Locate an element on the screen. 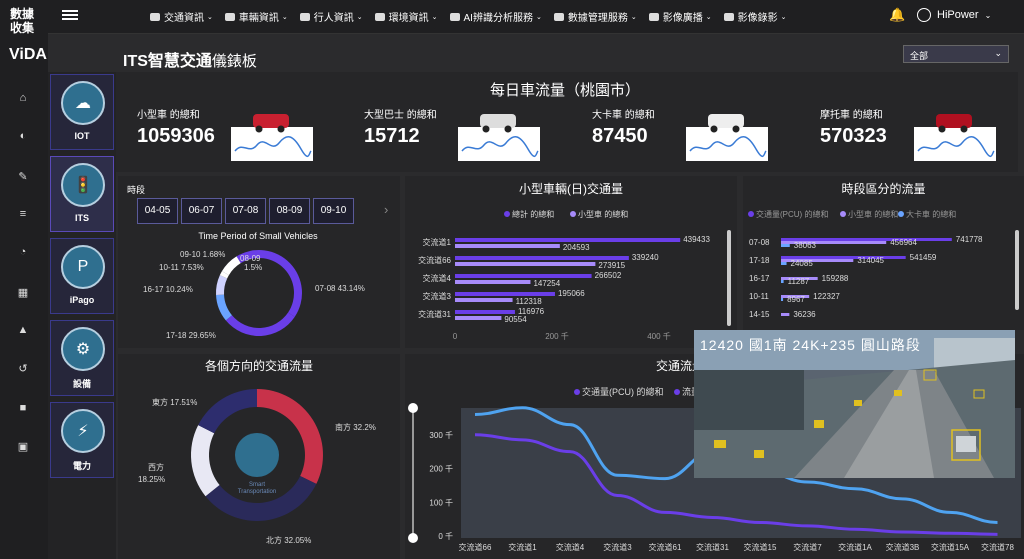 This screenshot has height=559, width=1024. nav-item-6: 影像廣播 ⌄ is located at coordinates (680, 16).